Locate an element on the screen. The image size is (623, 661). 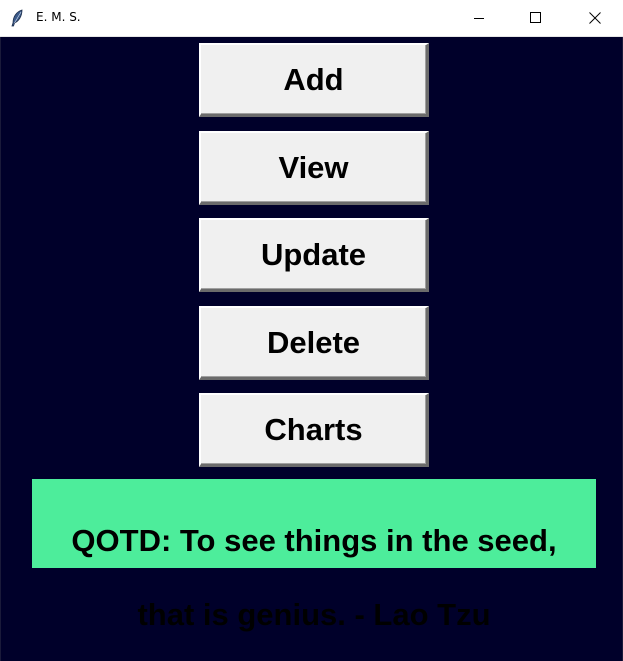
close-icon is located at coordinates (595, 18).